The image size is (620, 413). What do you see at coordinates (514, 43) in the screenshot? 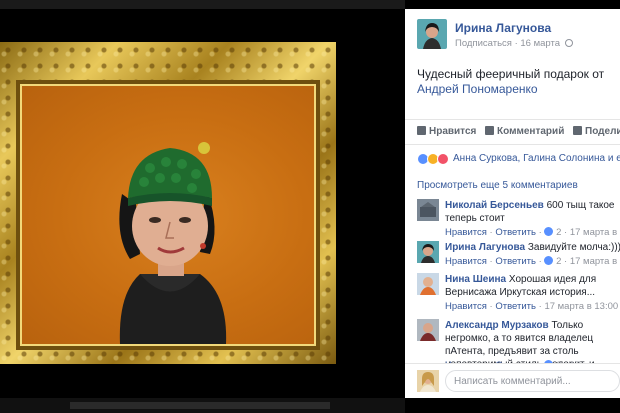
I see `post-meta: Подписаться · 16 марта` at bounding box center [514, 43].